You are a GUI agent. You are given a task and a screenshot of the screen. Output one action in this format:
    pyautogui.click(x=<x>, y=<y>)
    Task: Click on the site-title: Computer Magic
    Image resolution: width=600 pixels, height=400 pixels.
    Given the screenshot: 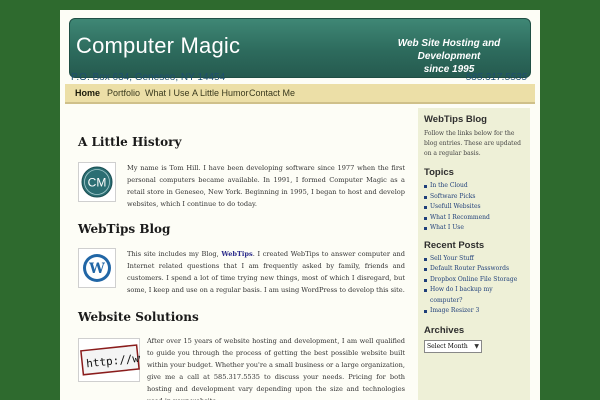 What is the action you would take?
    pyautogui.click(x=158, y=46)
    